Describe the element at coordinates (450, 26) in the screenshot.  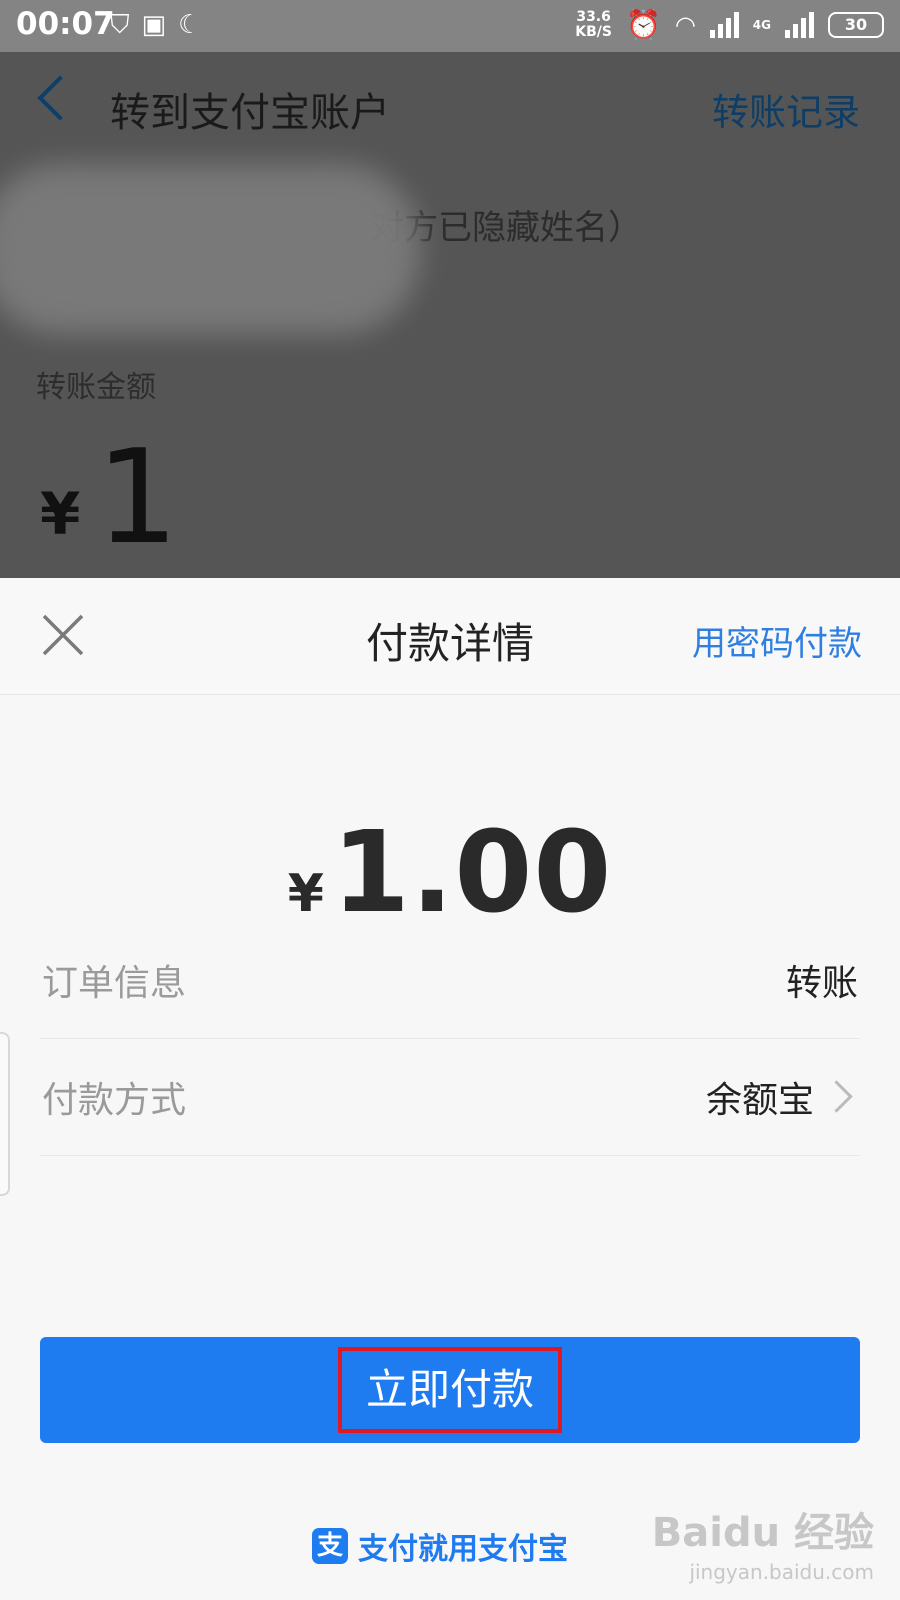
I see `status-bar: 00:07 ⛉ ▣ ☾ 33.6 KB/S ⏰ ◠ 4G 30` at that location.